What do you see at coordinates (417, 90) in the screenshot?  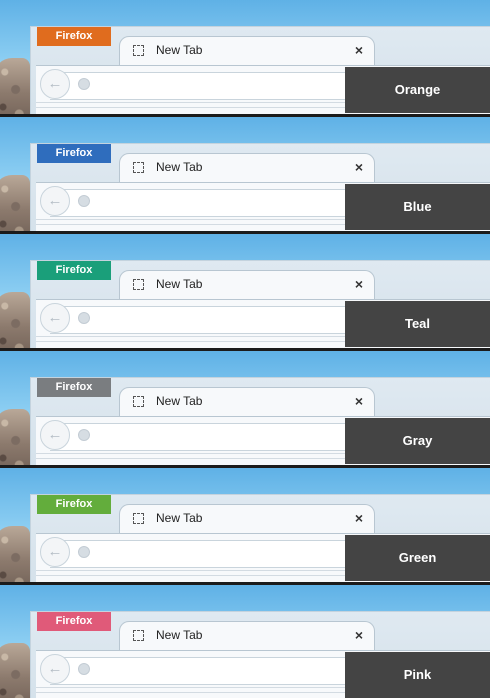 I see `theme-color-label: Orange` at bounding box center [417, 90].